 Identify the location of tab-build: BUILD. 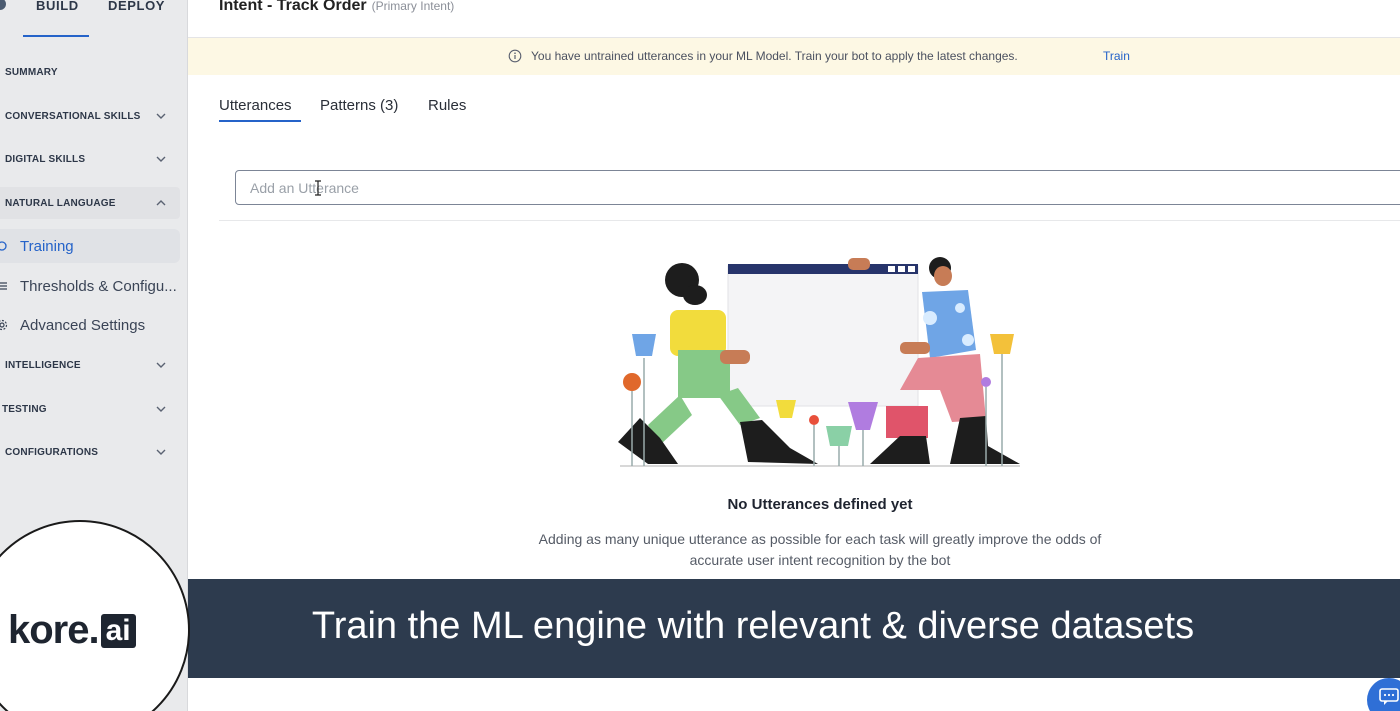
(57, 6).